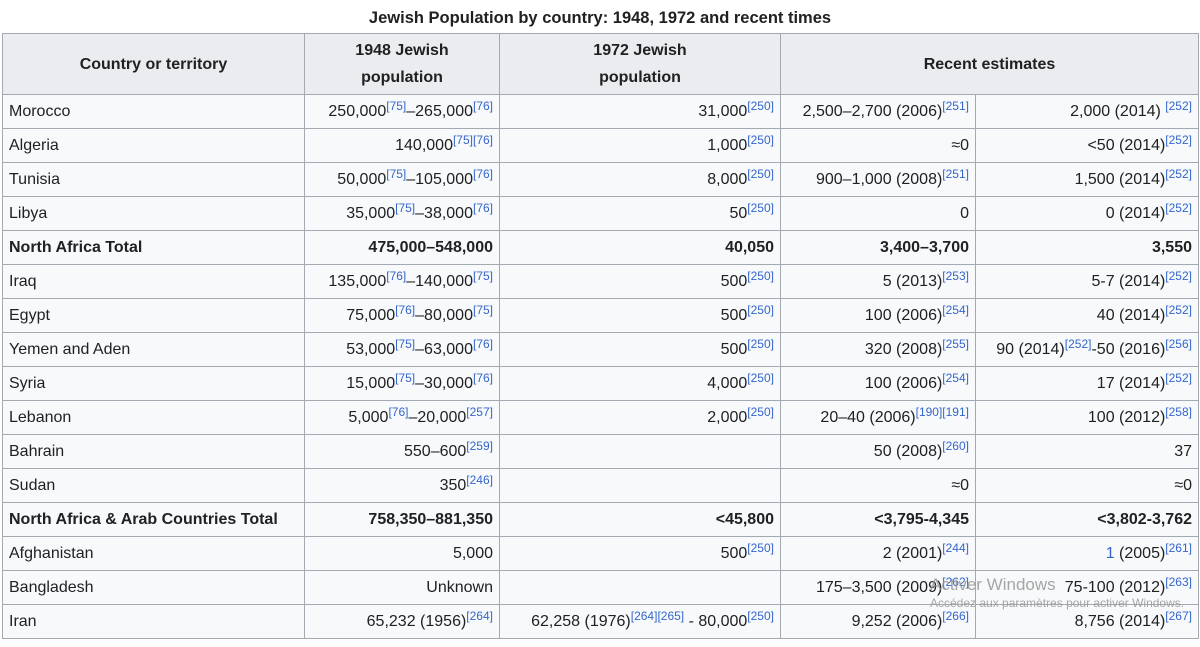 The height and width of the screenshot is (647, 1200). I want to click on cell-text: 475,000–548,000, so click(430, 247).